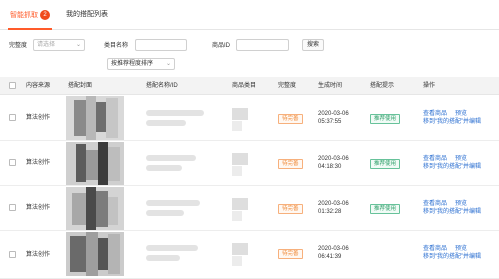  What do you see at coordinates (161, 45) in the screenshot?
I see `category-input` at bounding box center [161, 45].